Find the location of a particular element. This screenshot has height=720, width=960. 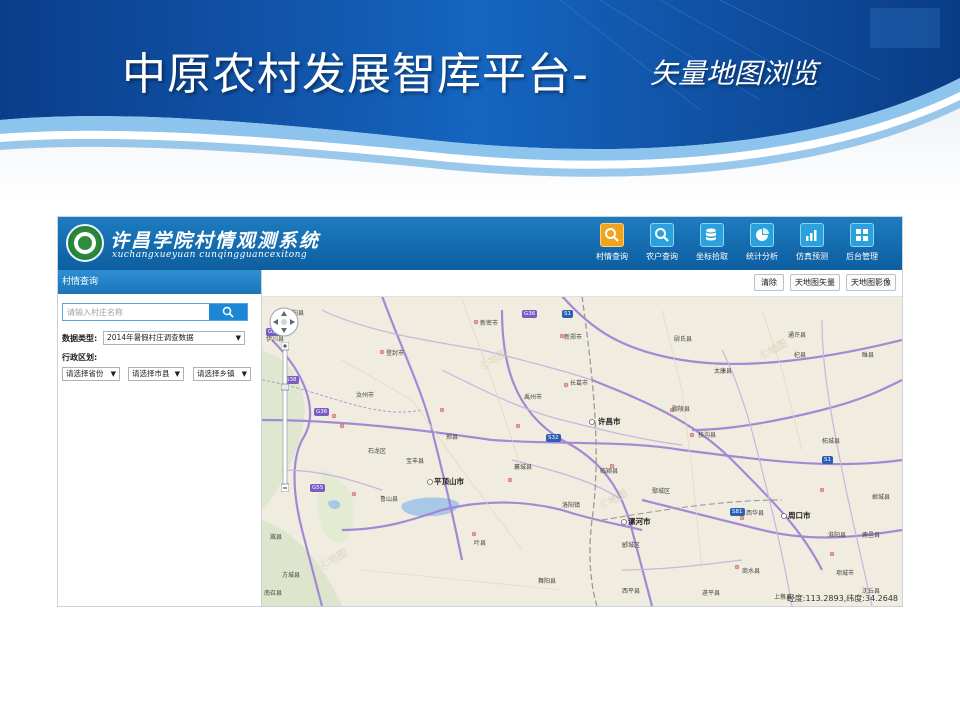

map-place-label: 杞县 is located at coordinates (800, 355).